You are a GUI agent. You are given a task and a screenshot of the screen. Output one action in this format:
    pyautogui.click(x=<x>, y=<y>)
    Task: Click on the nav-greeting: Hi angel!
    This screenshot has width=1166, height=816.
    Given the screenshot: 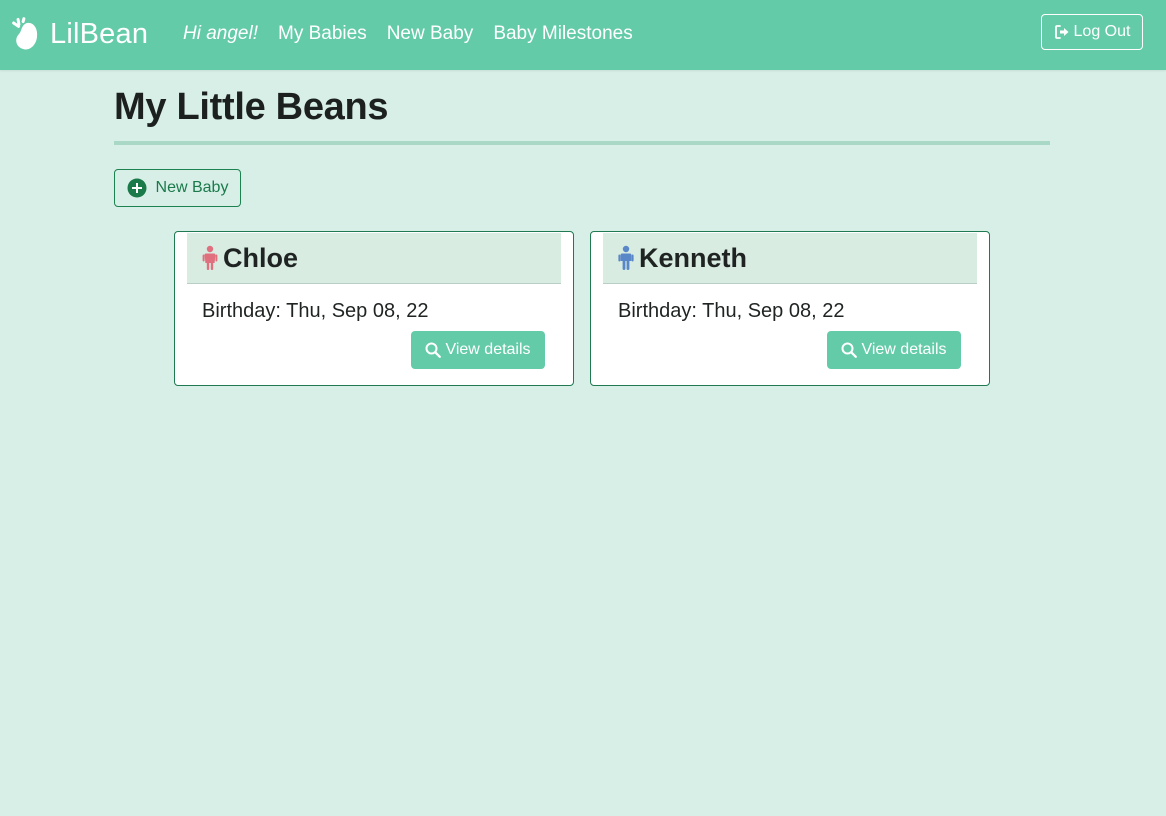 What is the action you would take?
    pyautogui.click(x=220, y=33)
    